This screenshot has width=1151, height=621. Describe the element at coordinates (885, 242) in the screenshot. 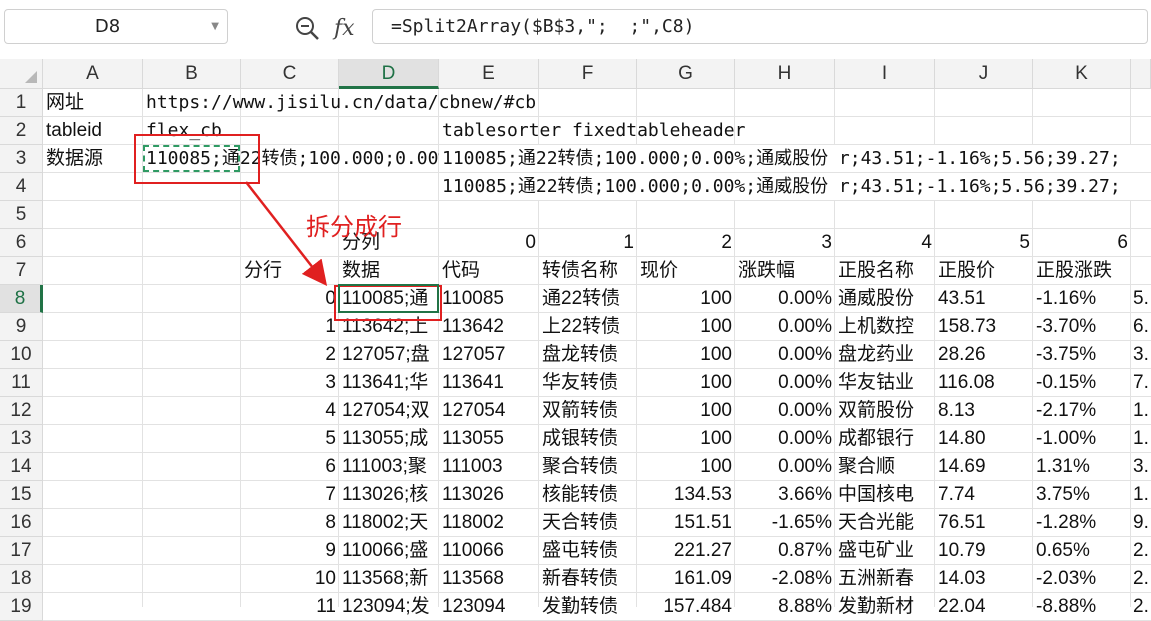

I see `column-index-i: 4` at that location.